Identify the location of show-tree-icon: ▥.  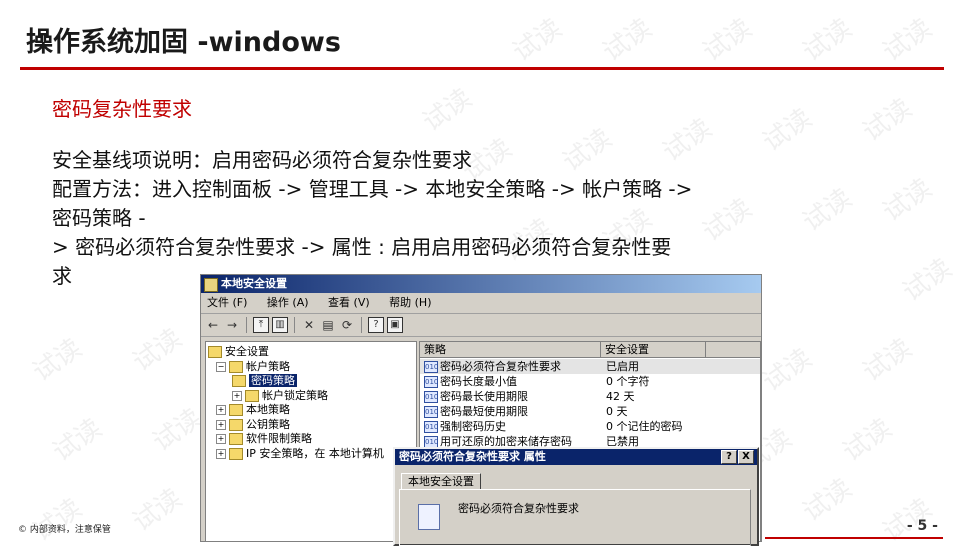
(280, 325).